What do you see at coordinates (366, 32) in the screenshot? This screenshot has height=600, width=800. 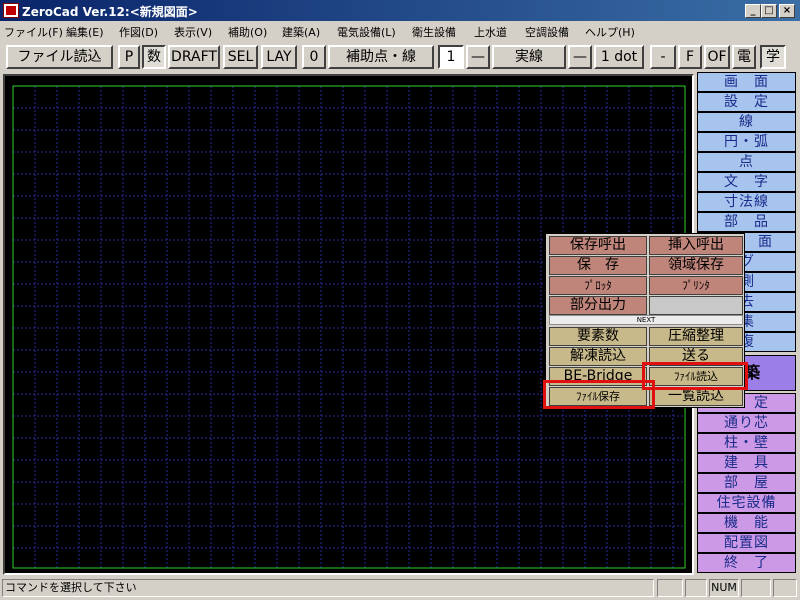 I see `menu-elec: 電気設備(L)` at bounding box center [366, 32].